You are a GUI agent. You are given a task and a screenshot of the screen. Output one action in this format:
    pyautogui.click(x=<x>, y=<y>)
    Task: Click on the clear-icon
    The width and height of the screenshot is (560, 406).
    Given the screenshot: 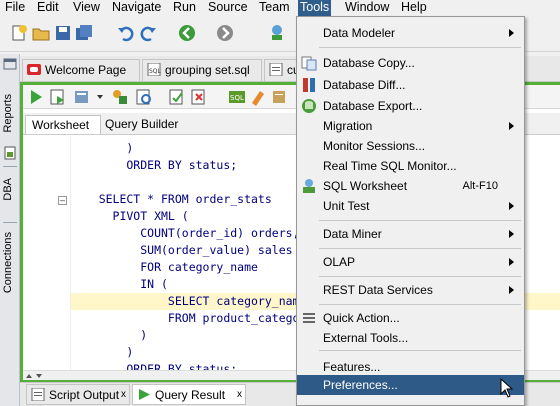 What is the action you would take?
    pyautogui.click(x=258, y=97)
    